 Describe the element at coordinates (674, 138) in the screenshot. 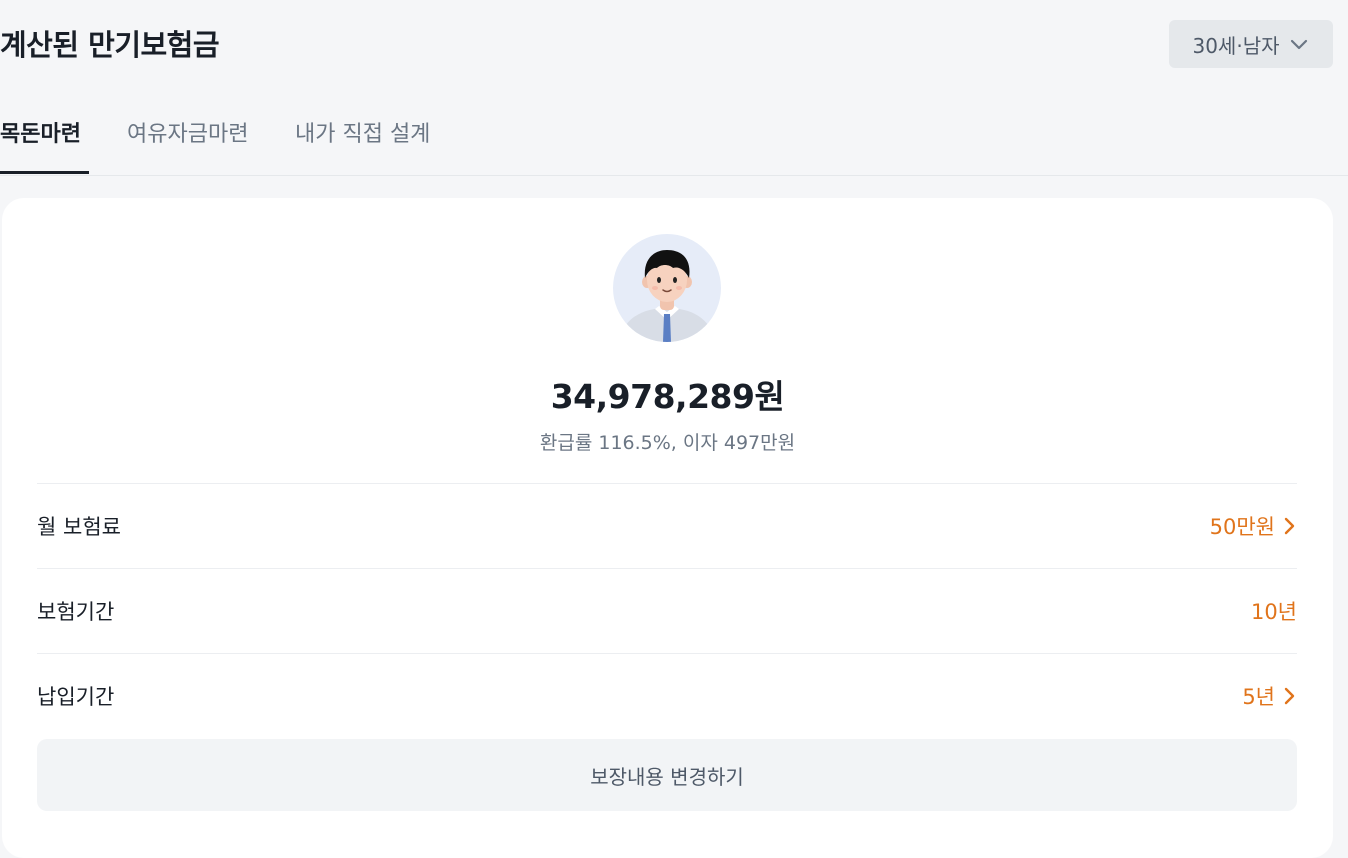

I see `tab-bar: 목돈마련 여유자금마련 내가 직접 설계` at that location.